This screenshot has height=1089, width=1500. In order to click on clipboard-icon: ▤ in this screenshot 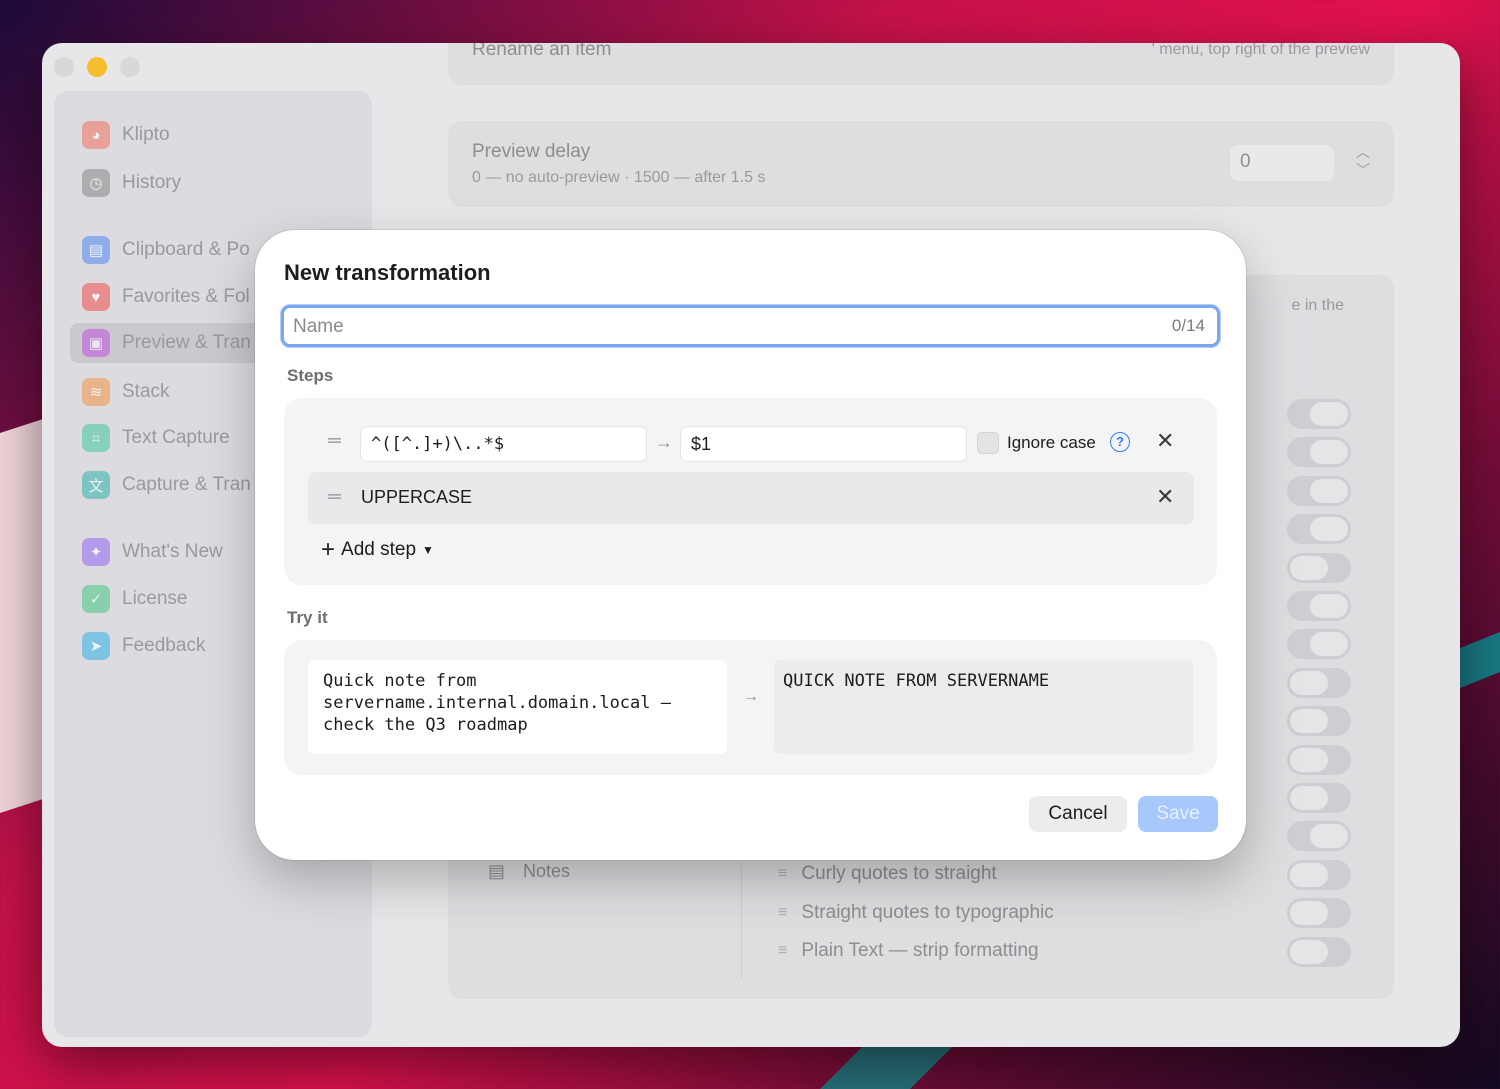, I will do `click(96, 250)`.